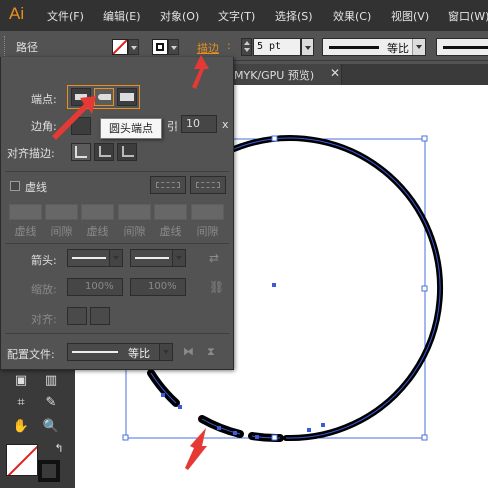  Describe the element at coordinates (208, 185) in the screenshot. I see `align-dash-button` at that location.